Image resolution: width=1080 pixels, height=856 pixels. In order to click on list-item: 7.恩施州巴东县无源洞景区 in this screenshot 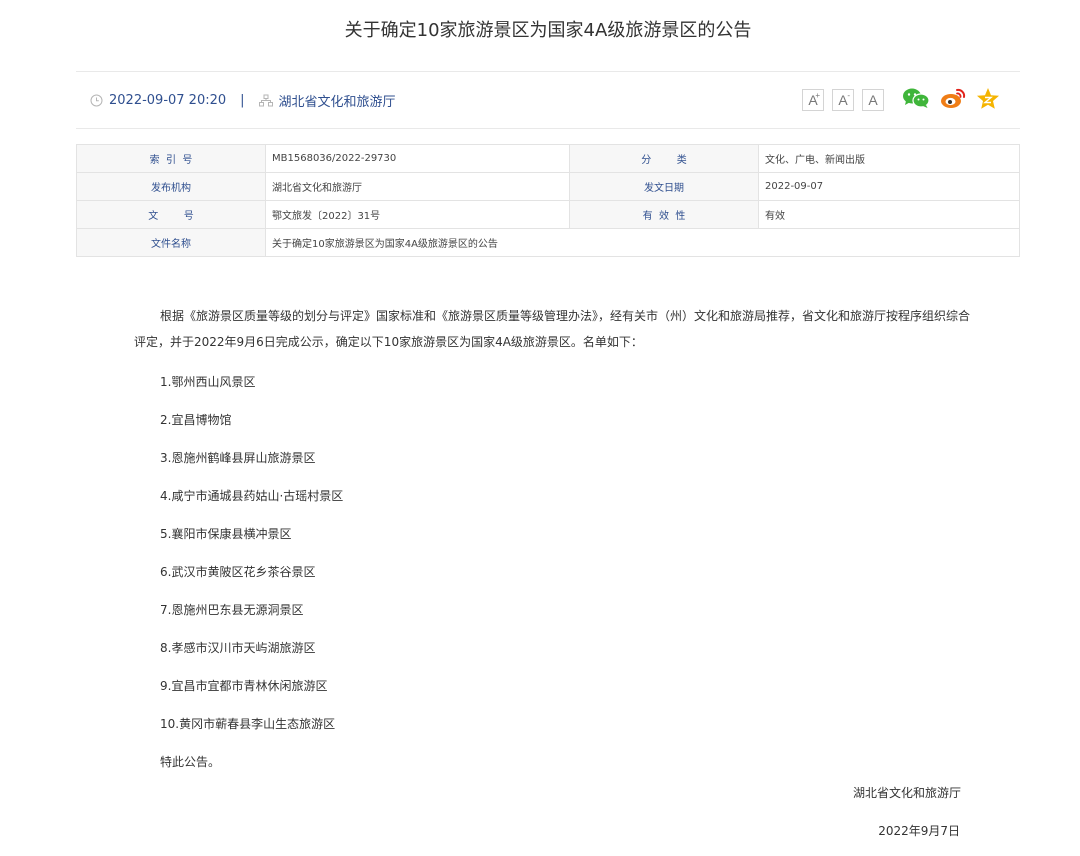, I will do `click(232, 610)`.